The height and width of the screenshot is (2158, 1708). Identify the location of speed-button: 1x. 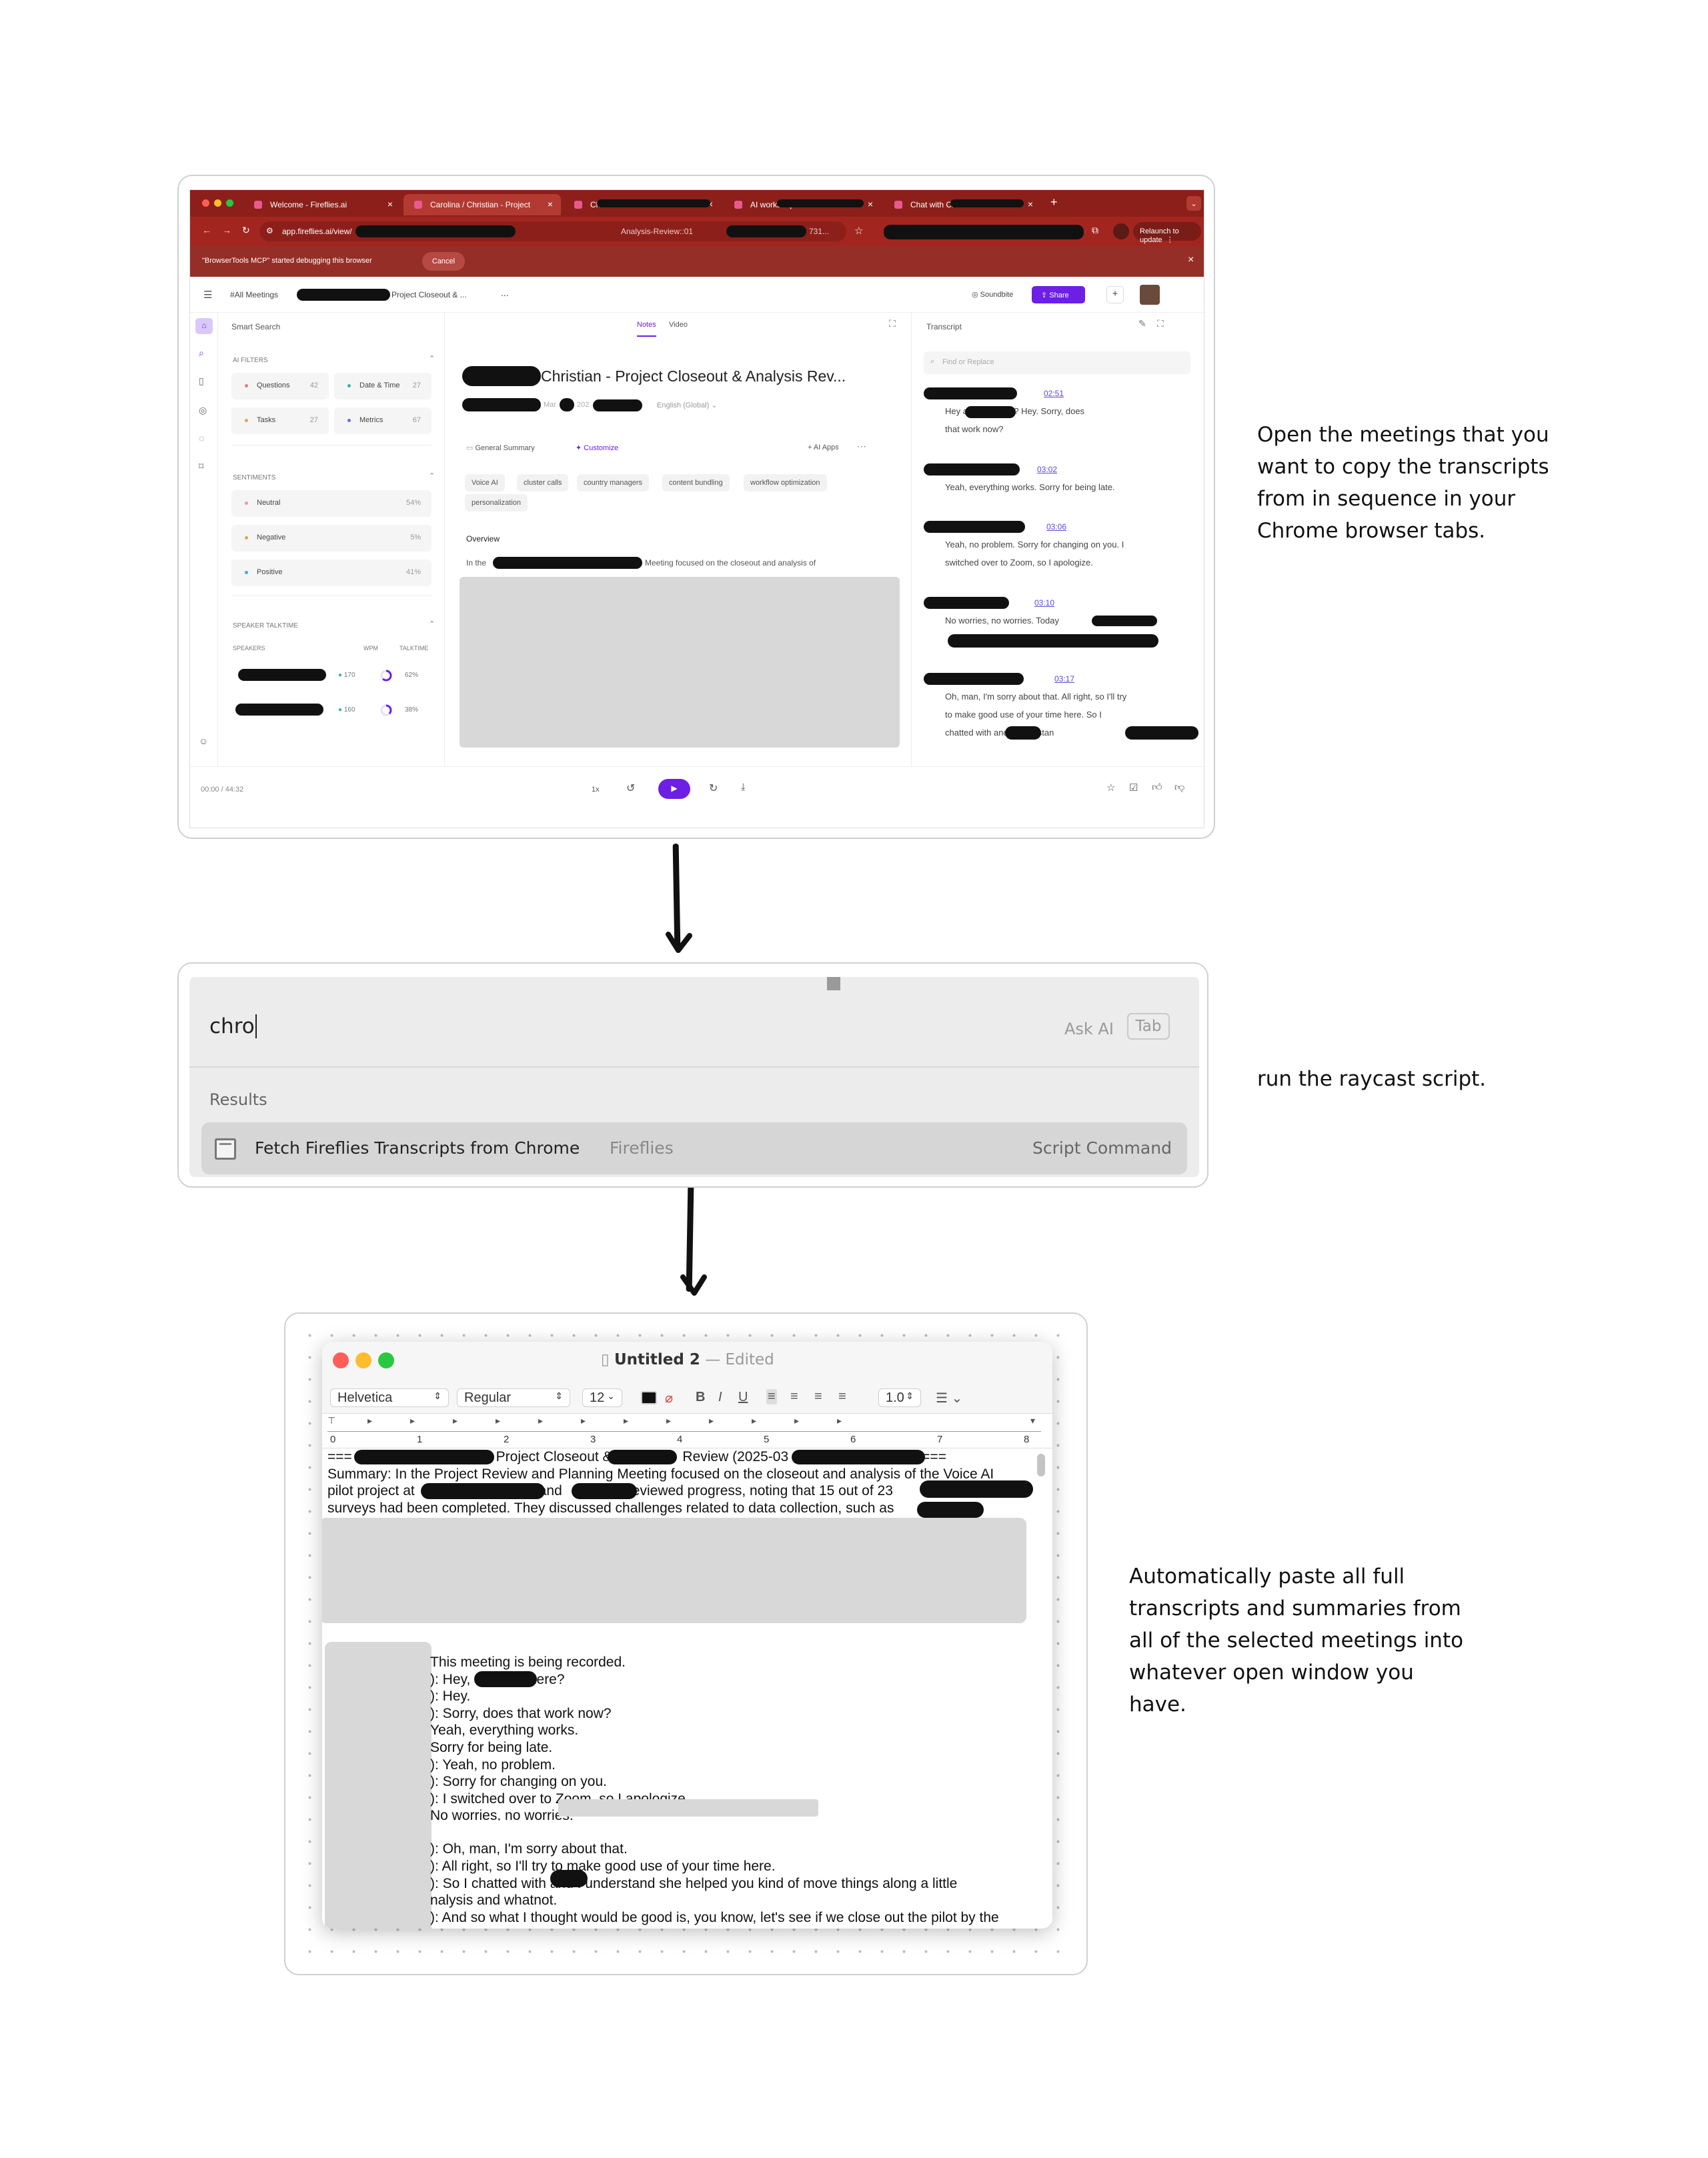
(596, 790).